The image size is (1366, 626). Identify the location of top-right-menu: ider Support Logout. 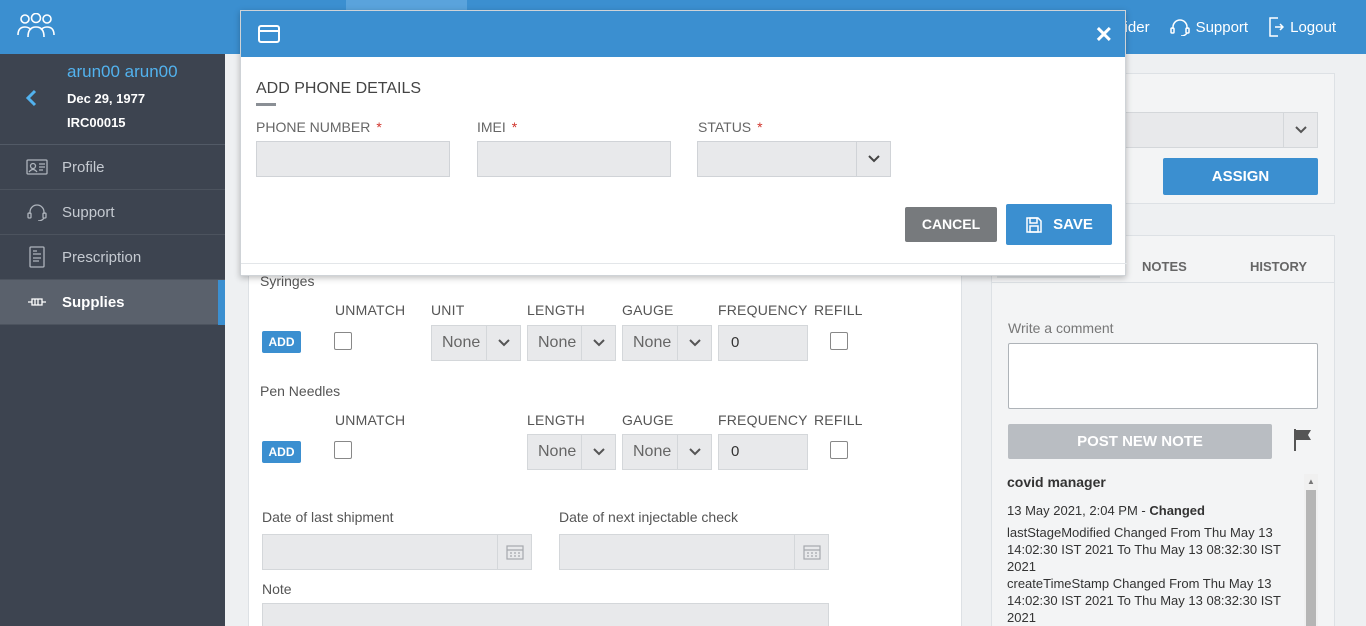
(1230, 27).